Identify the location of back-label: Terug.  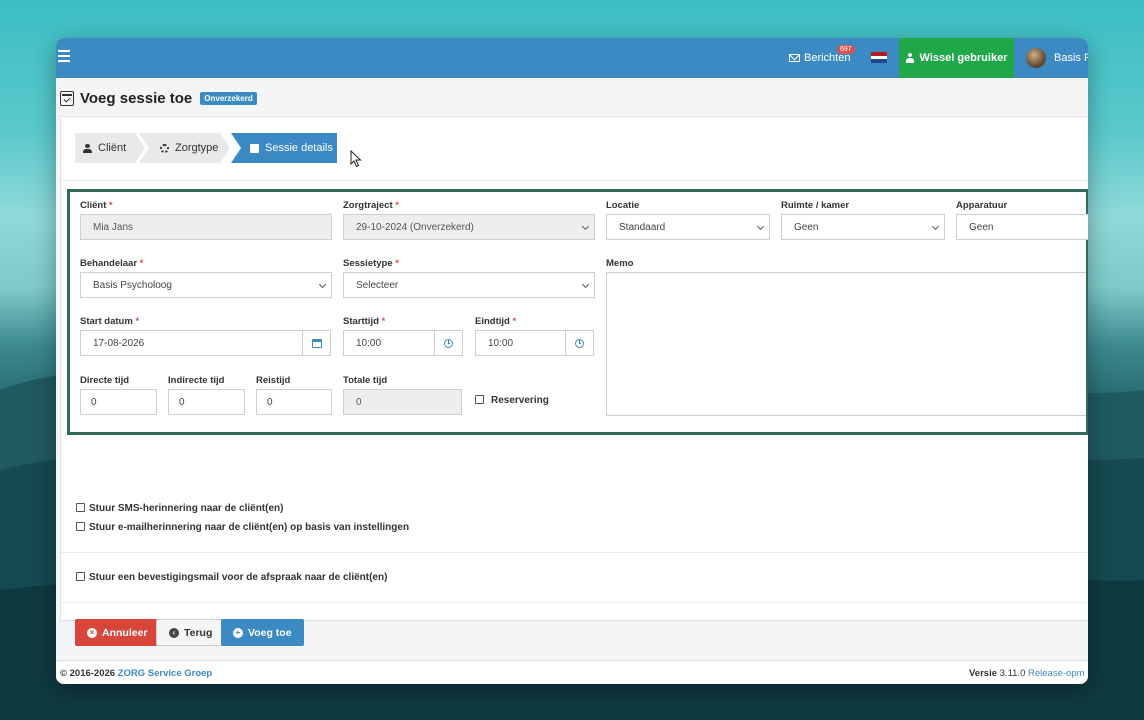
(198, 632).